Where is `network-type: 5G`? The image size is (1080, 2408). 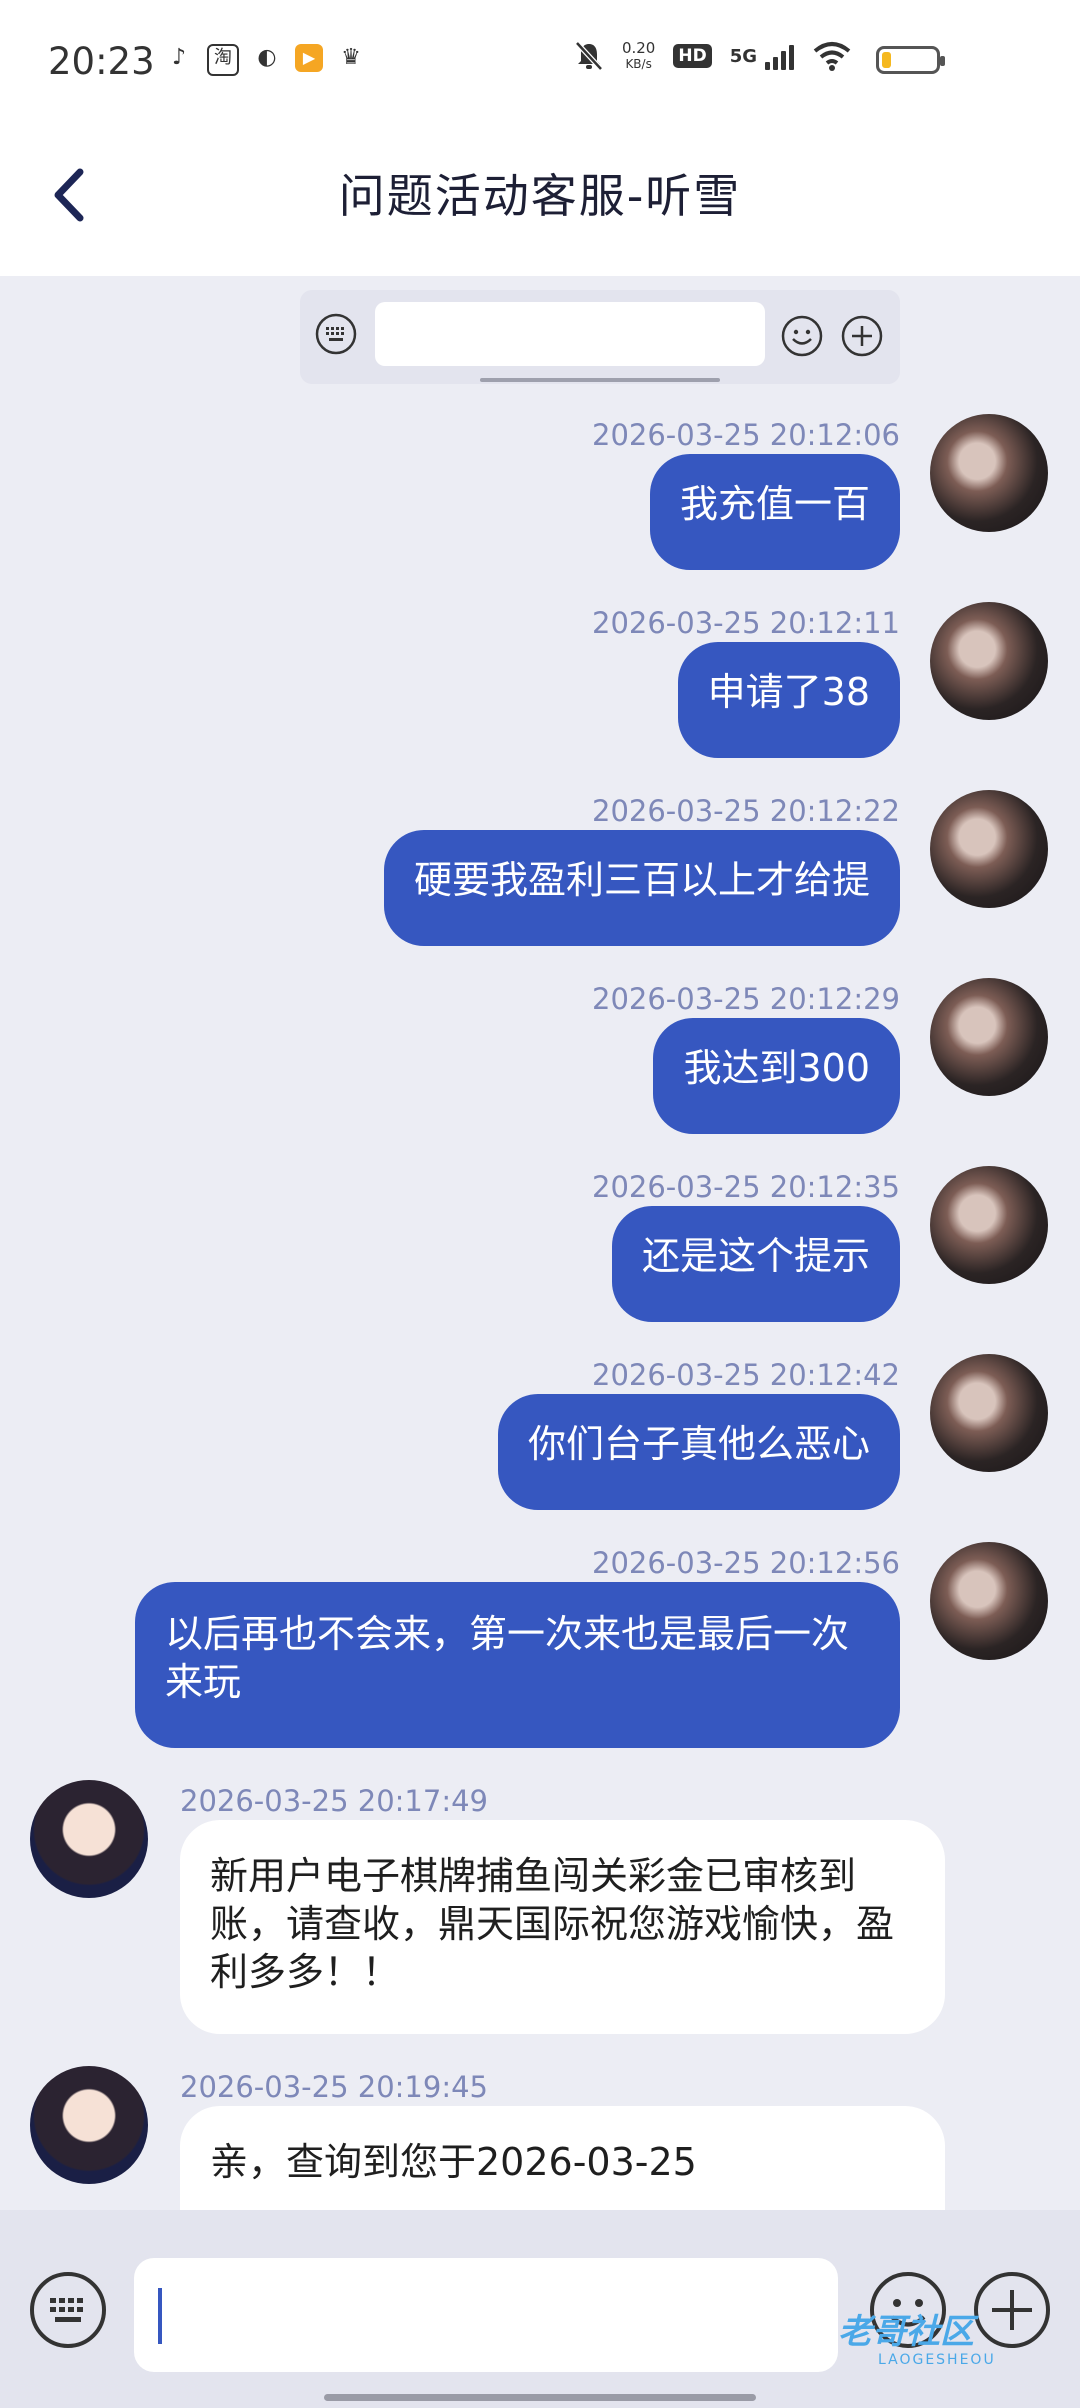 network-type: 5G is located at coordinates (743, 56).